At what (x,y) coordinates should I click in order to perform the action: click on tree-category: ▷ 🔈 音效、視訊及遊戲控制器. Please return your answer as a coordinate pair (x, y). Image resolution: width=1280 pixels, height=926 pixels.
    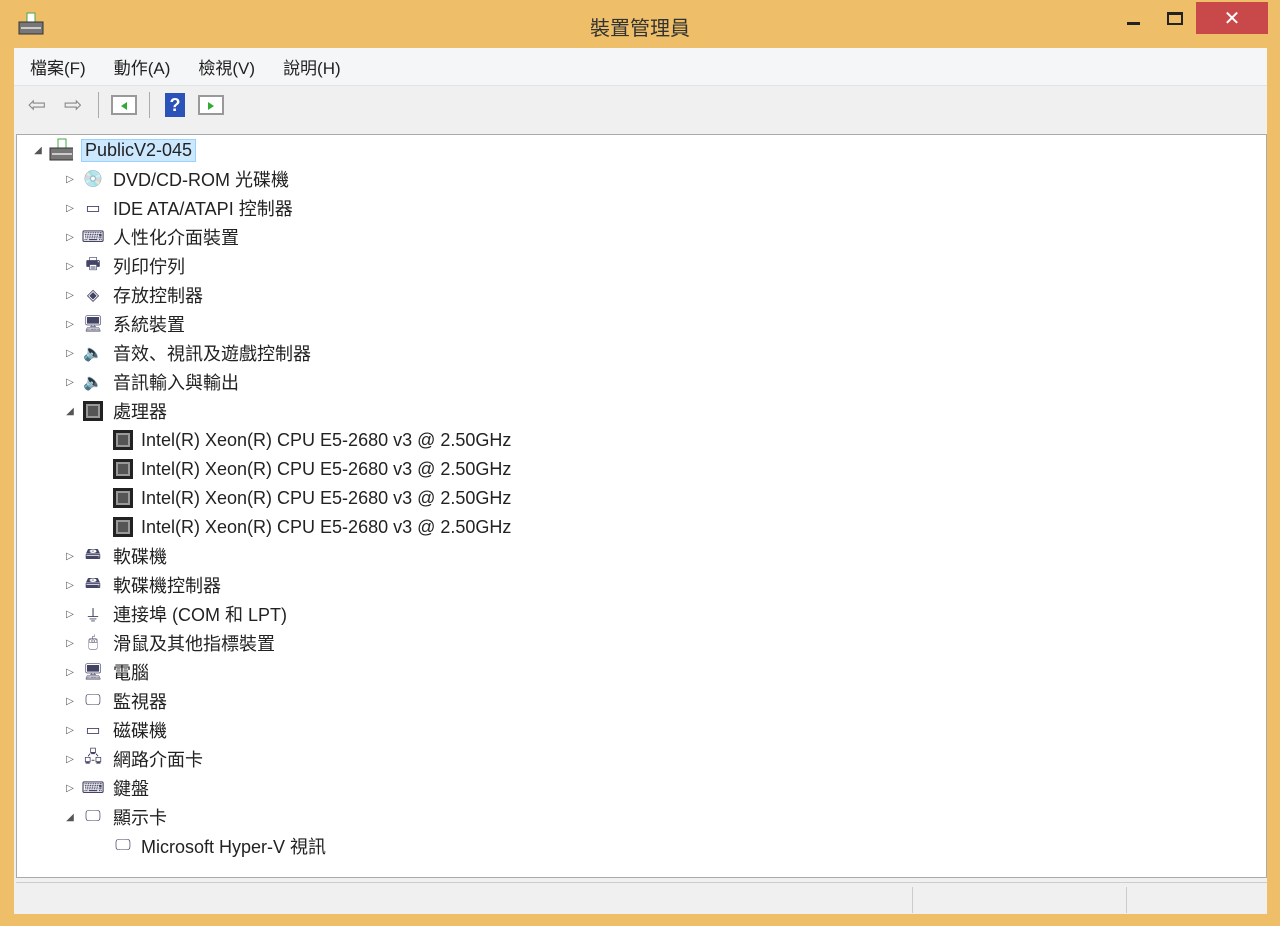
    Looking at the image, I should click on (187, 353).